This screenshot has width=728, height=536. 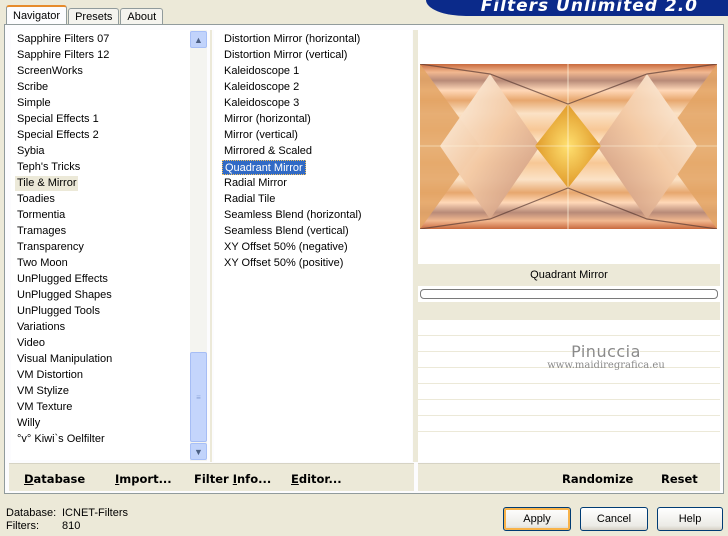 What do you see at coordinates (292, 39) in the screenshot?
I see `filter-item: Distortion Mirror (horizontal)` at bounding box center [292, 39].